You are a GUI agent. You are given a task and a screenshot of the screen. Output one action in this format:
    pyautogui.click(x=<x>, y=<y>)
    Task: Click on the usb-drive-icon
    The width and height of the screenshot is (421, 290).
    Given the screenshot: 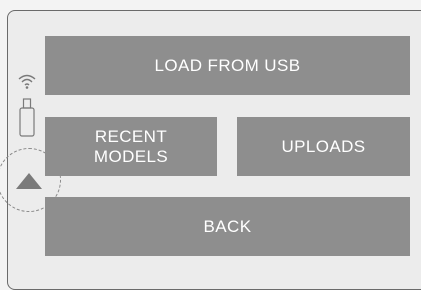 What is the action you would take?
    pyautogui.click(x=27, y=117)
    